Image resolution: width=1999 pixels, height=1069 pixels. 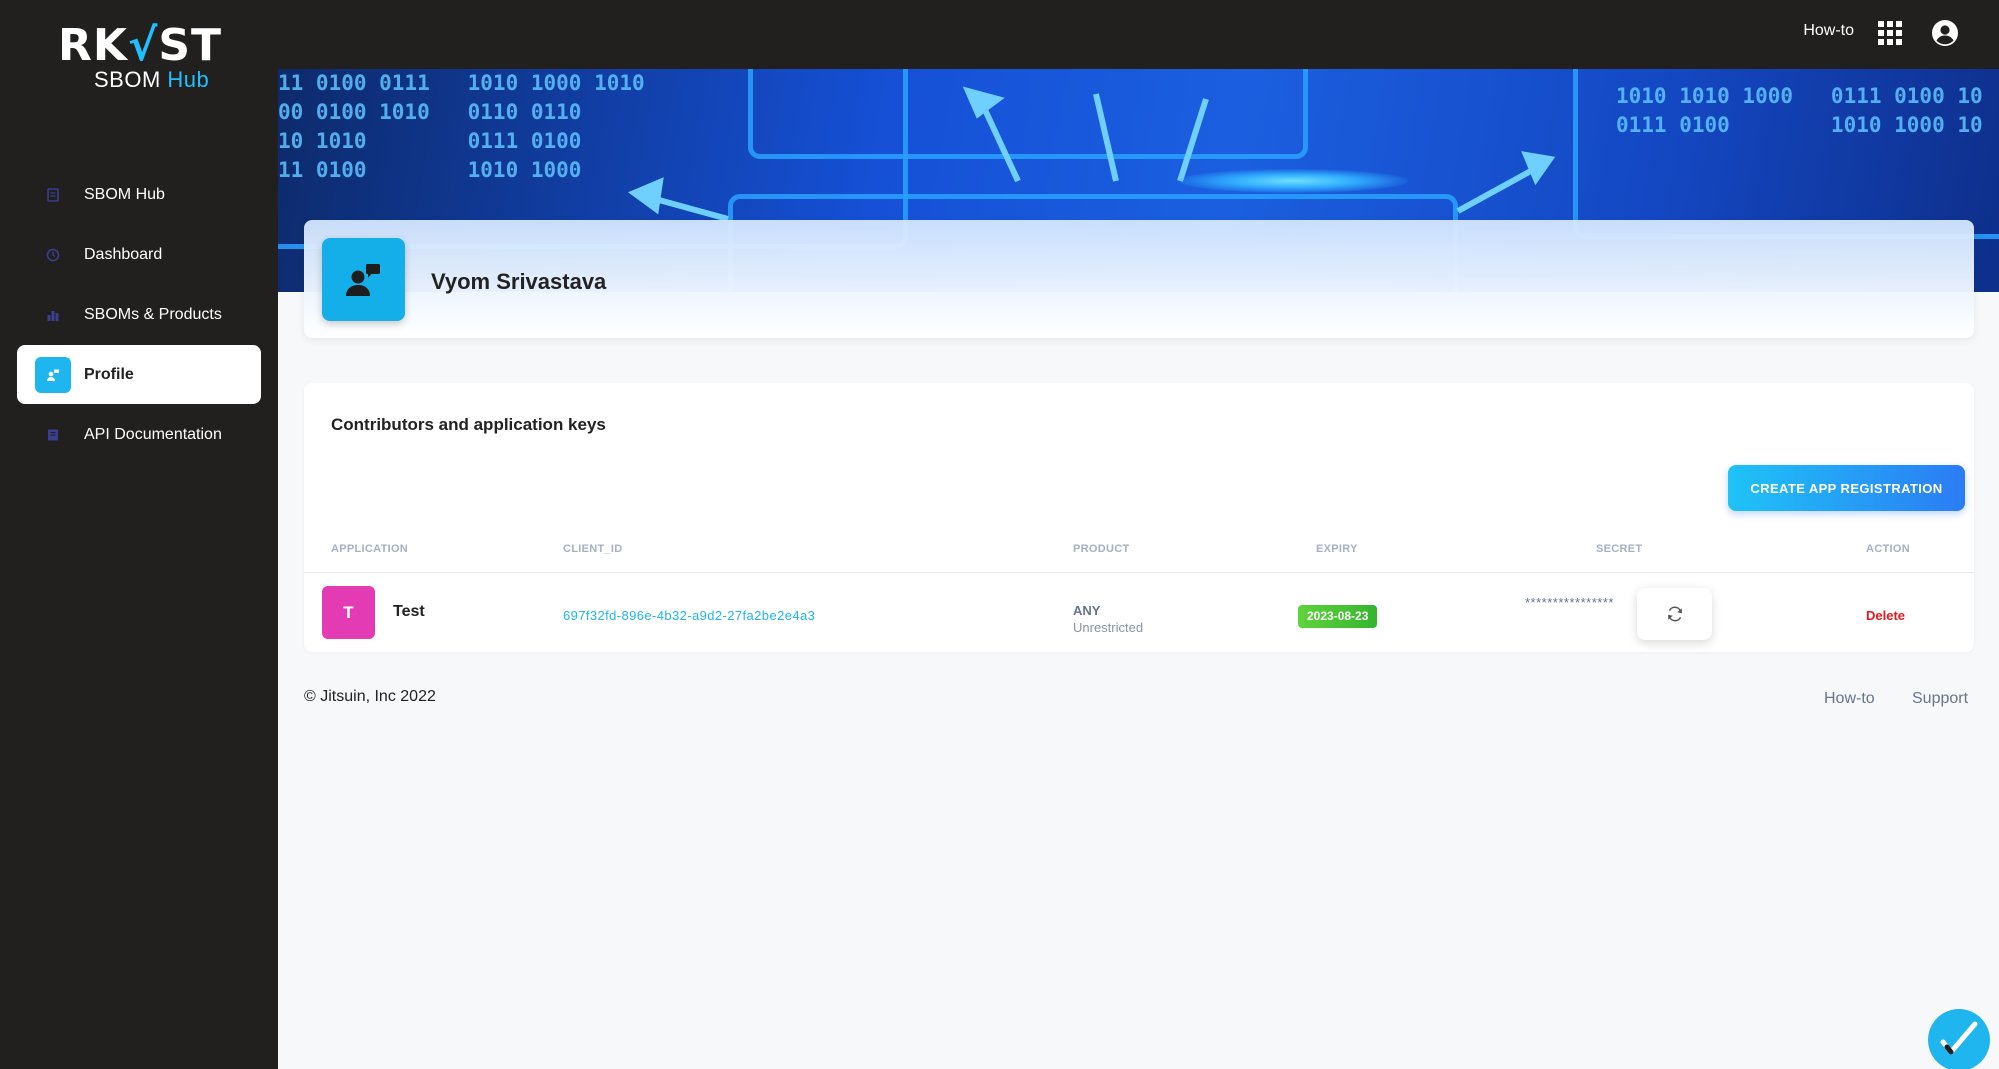 I want to click on sidebar-item-label: API Documentation, so click(x=153, y=434).